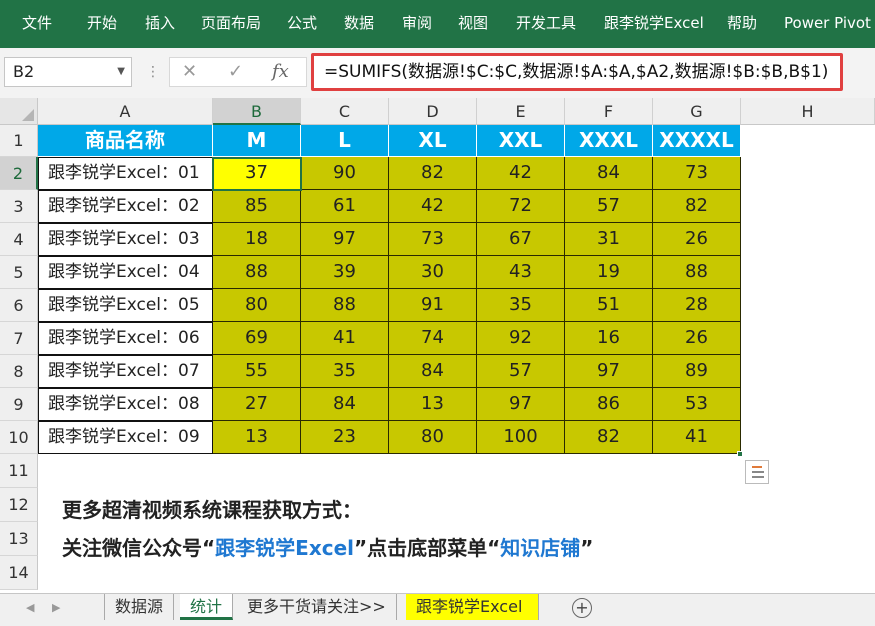  What do you see at coordinates (102, 24) in the screenshot?
I see `ribbon-tab-home: 开始` at bounding box center [102, 24].